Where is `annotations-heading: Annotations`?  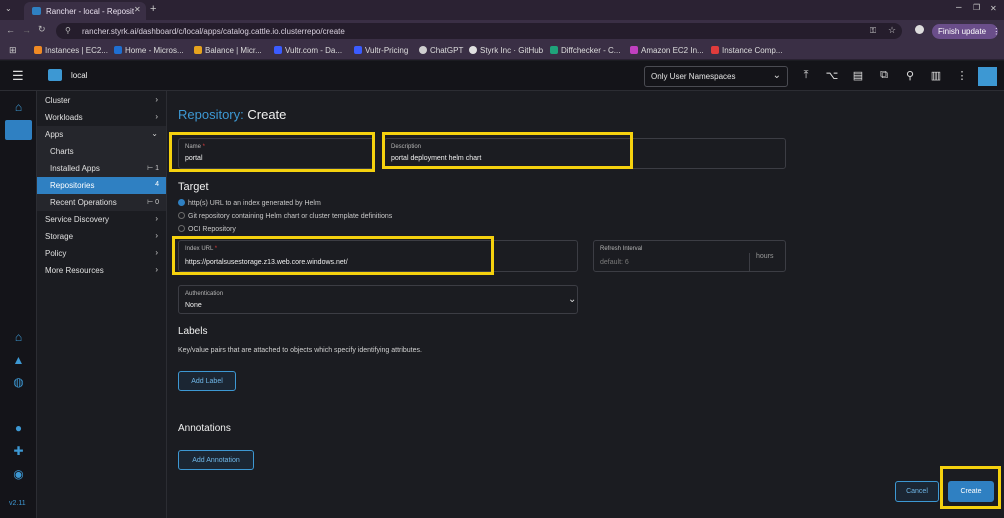
annotations-heading: Annotations is located at coordinates (204, 428).